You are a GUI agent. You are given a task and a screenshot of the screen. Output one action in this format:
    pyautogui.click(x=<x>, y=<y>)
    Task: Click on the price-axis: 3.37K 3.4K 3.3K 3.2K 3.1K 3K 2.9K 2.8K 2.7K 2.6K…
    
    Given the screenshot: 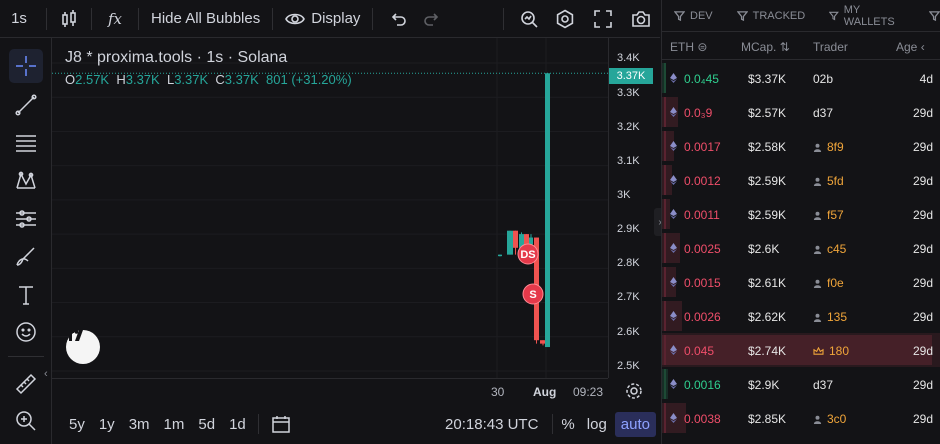 What is the action you would take?
    pyautogui.click(x=634, y=208)
    